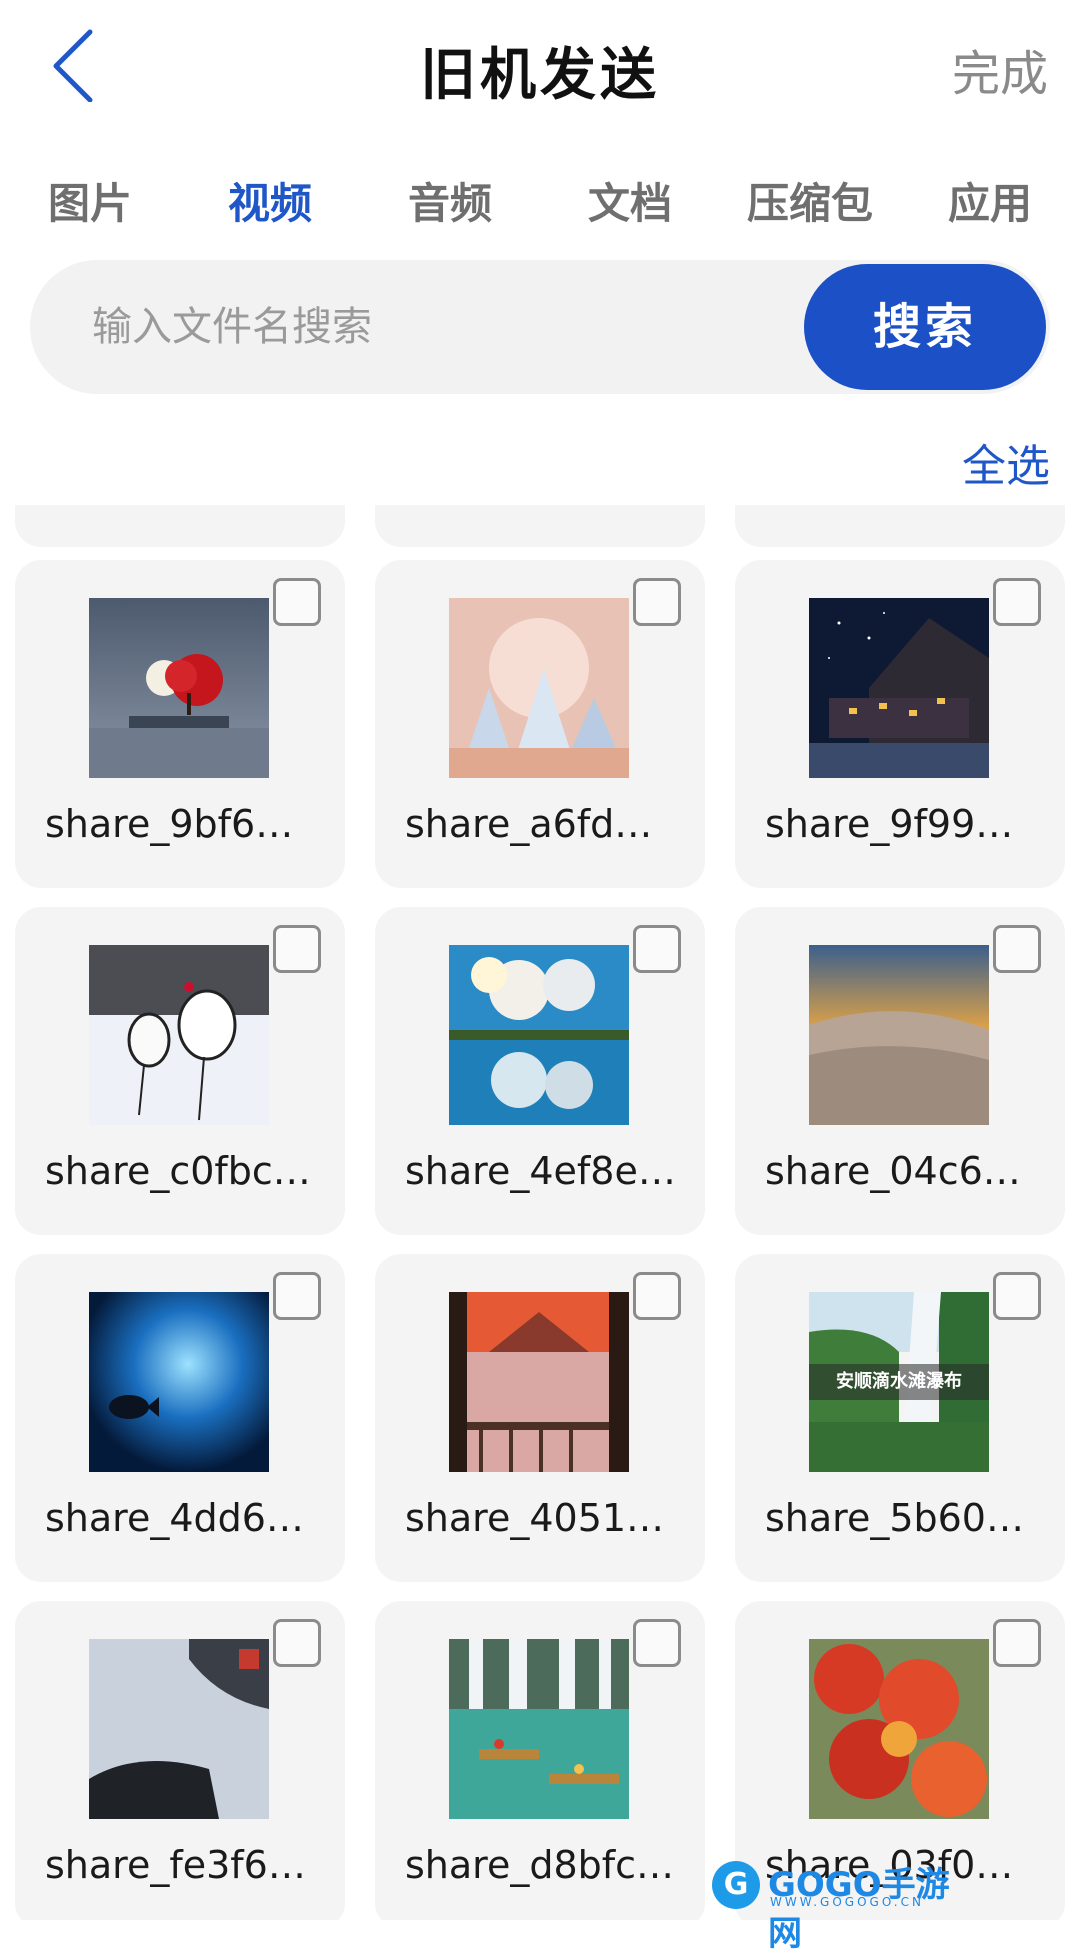 The image size is (1080, 1955). What do you see at coordinates (736, 1885) in the screenshot?
I see `watermark-icon: G` at bounding box center [736, 1885].